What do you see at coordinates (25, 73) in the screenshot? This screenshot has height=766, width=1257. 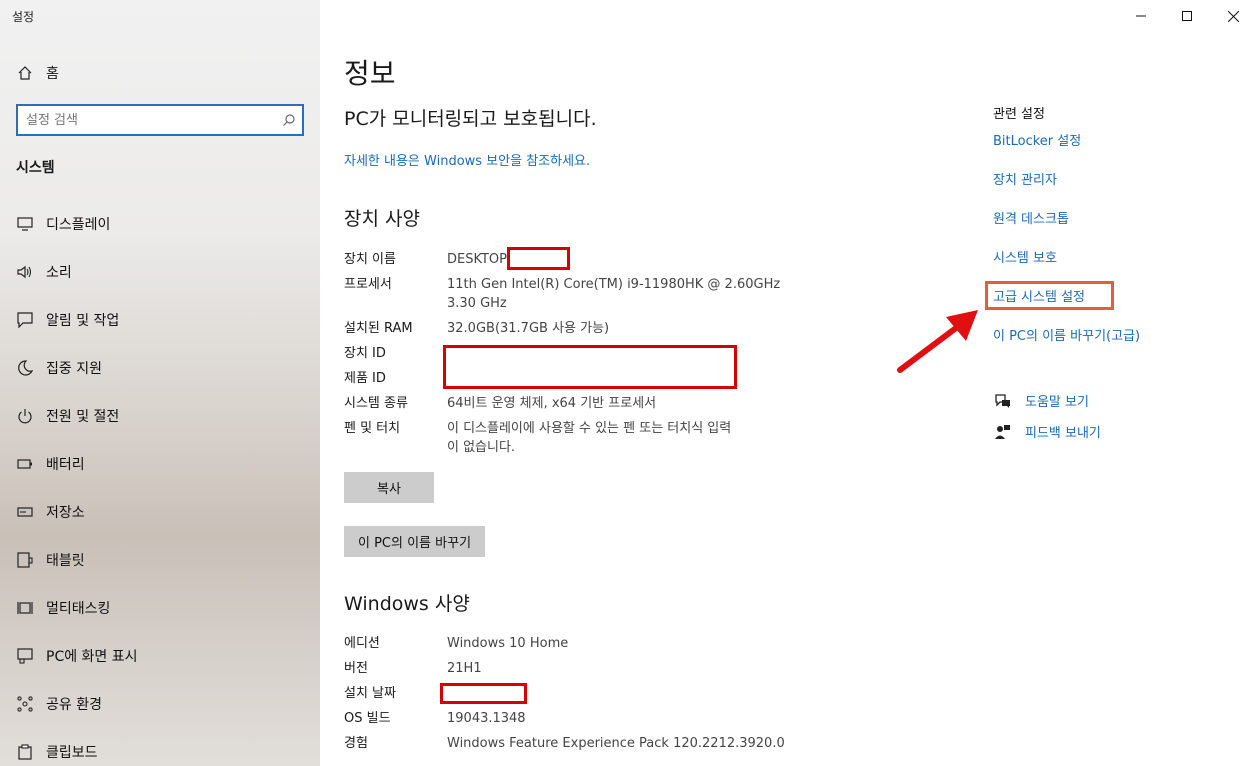 I see `home-icon` at bounding box center [25, 73].